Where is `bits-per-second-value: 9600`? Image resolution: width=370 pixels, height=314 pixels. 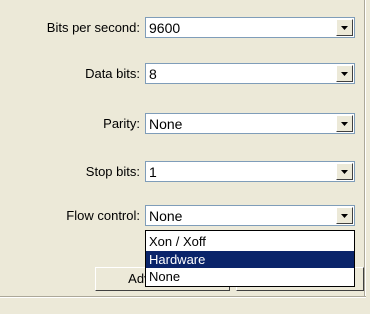 bits-per-second-value: 9600 is located at coordinates (165, 28).